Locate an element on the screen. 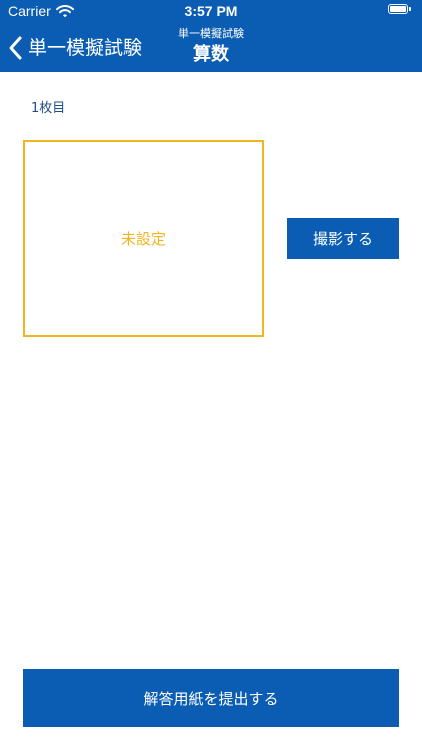  chevron-left-icon is located at coordinates (15, 48).